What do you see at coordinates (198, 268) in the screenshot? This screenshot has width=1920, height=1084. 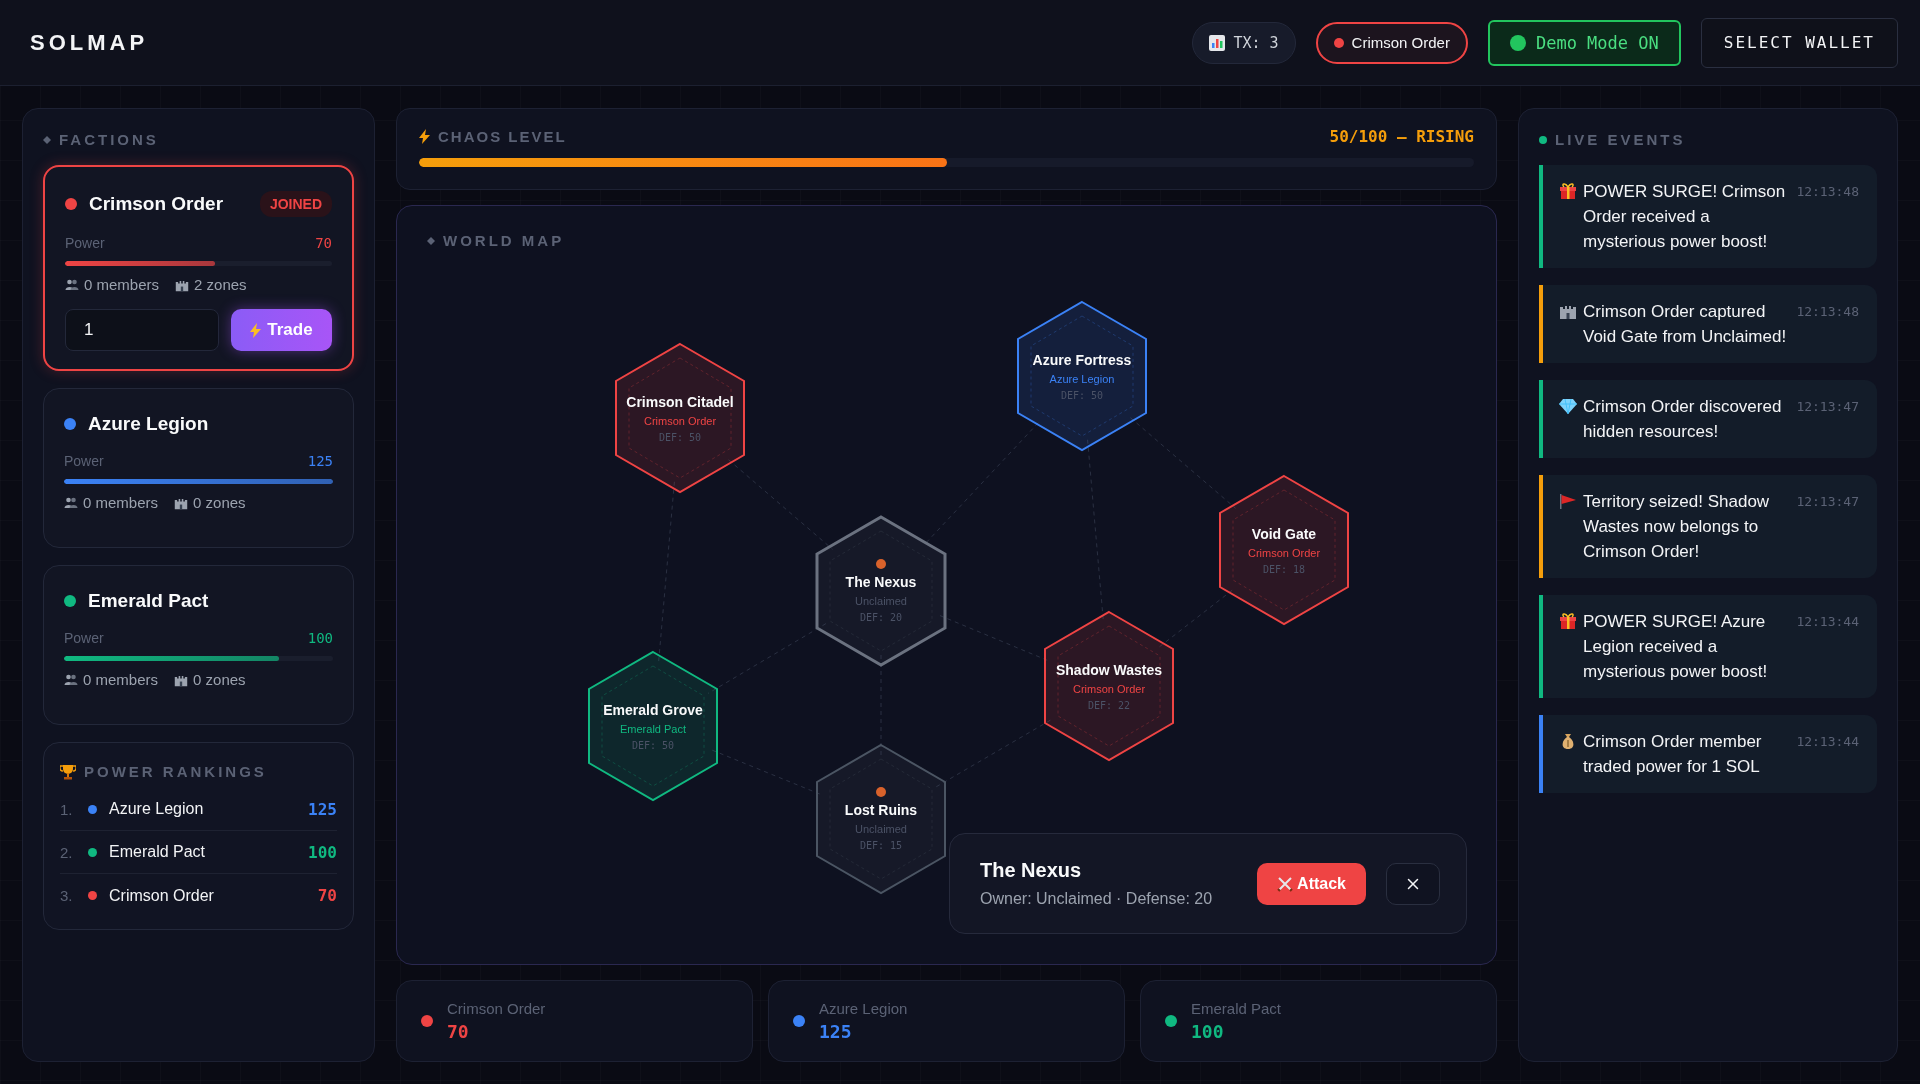 I see `faction-card: Crimson Order JOINED Power 70 0 members 2 zones 1 Trade` at bounding box center [198, 268].